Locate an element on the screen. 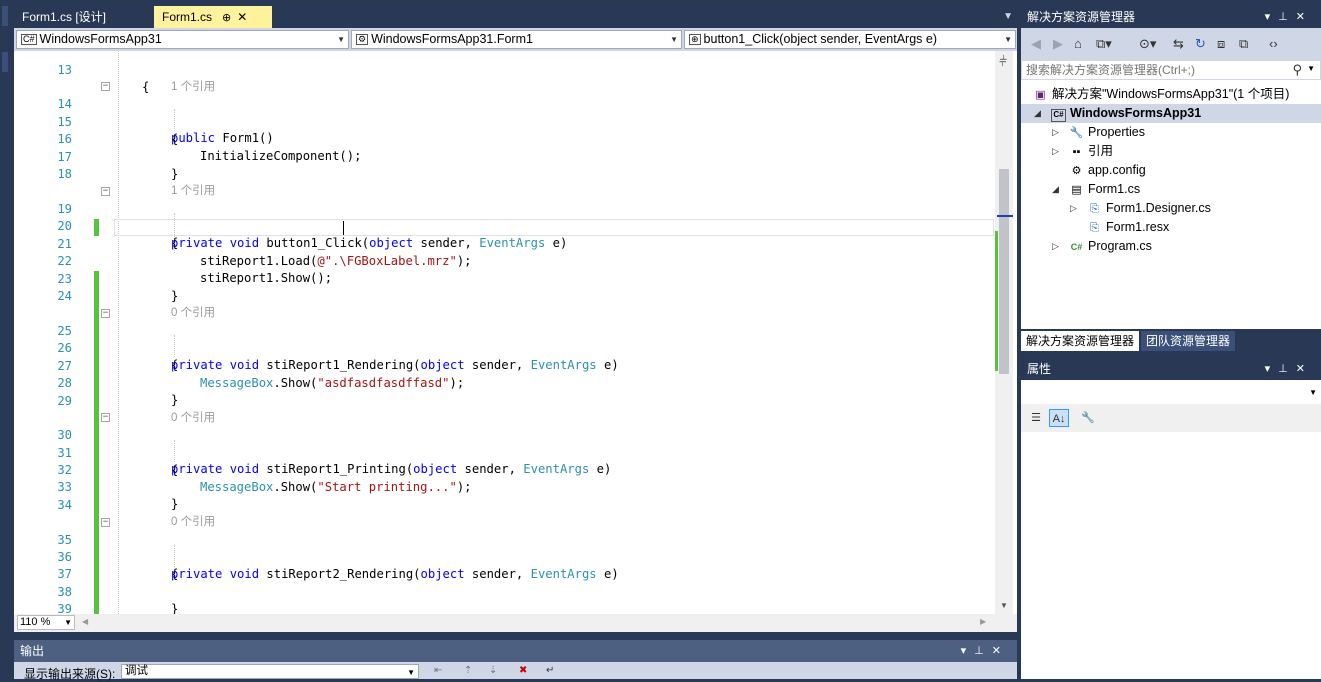 The height and width of the screenshot is (682, 1321). home-icon: ⌂ is located at coordinates (1078, 43).